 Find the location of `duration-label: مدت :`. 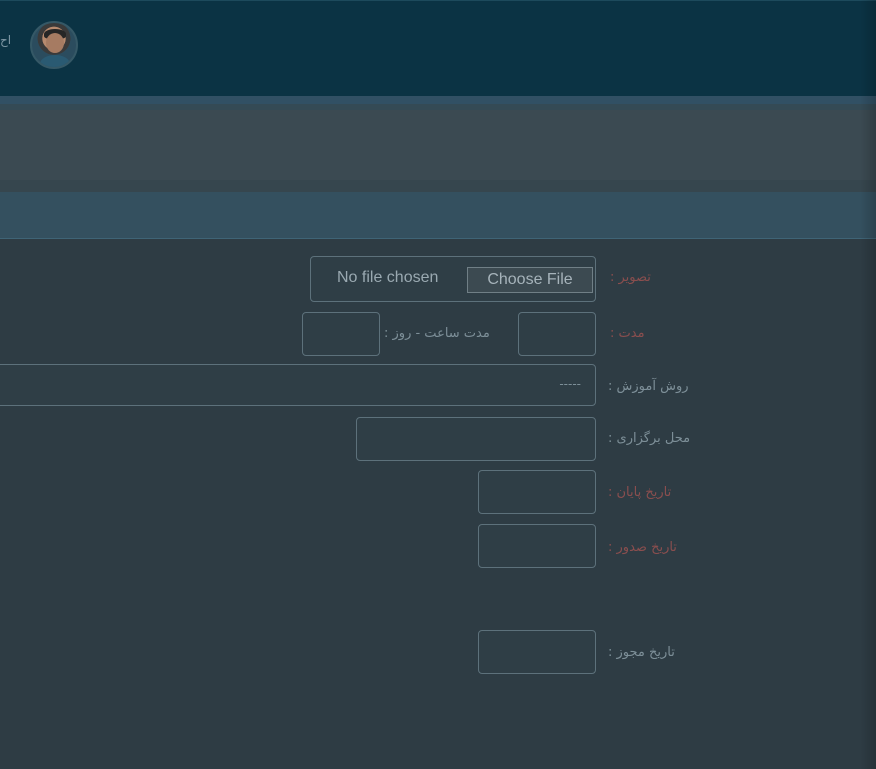

duration-label: مدت : is located at coordinates (627, 333).